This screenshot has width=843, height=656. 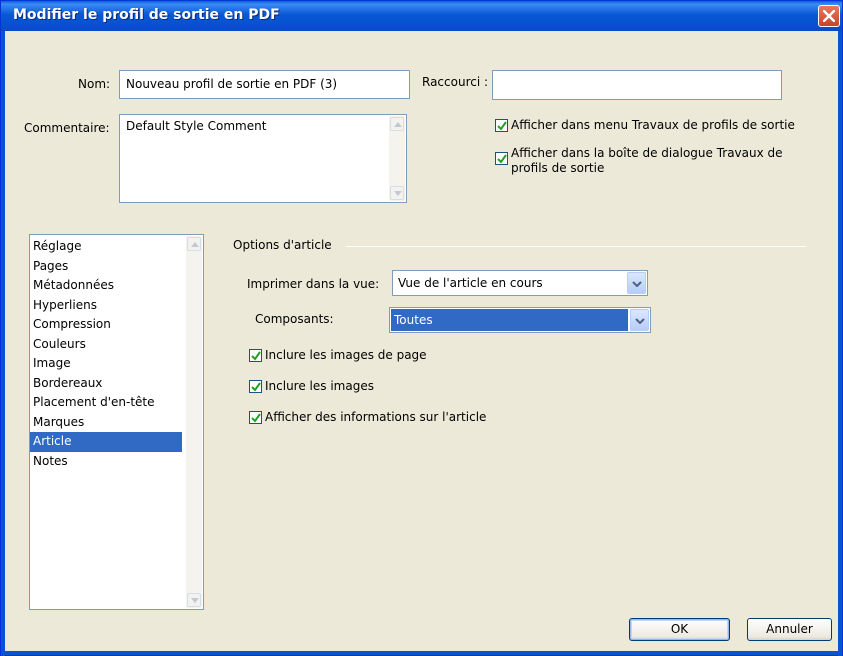 I want to click on print-in-view-select: Vue de l'article en cours, so click(x=520, y=283).